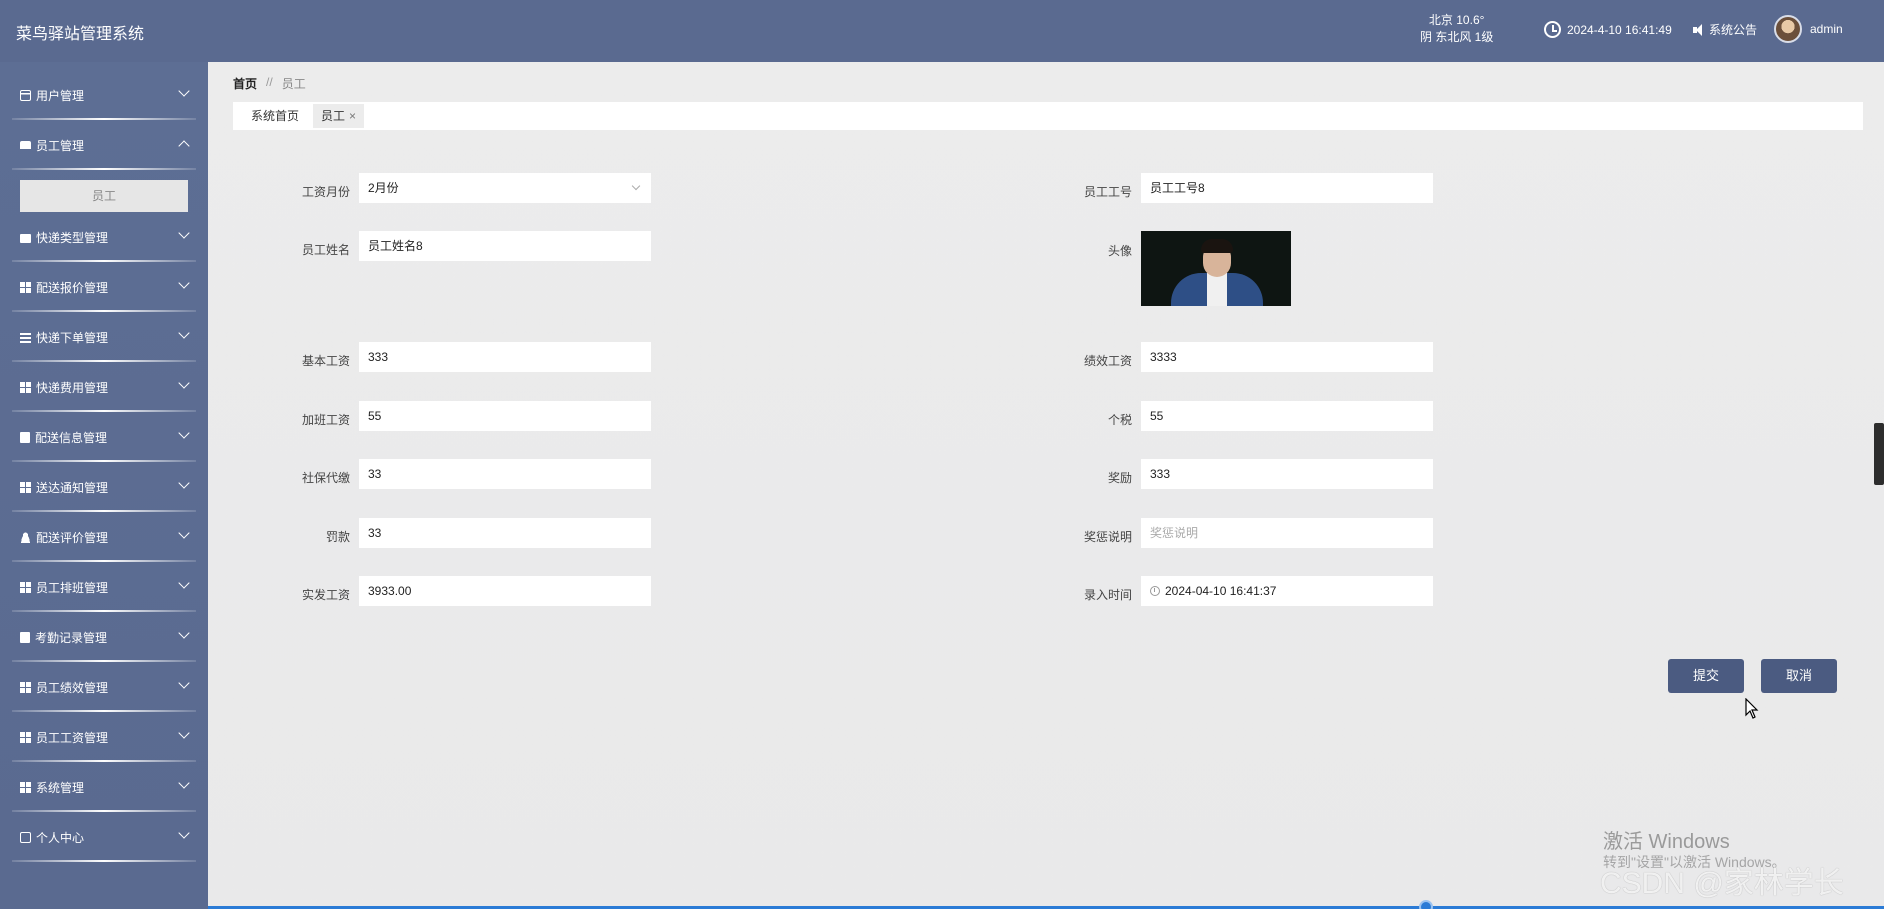 The width and height of the screenshot is (1884, 909). I want to click on sidebar-item-shift-mgmt: 员工排班管理, so click(104, 587).